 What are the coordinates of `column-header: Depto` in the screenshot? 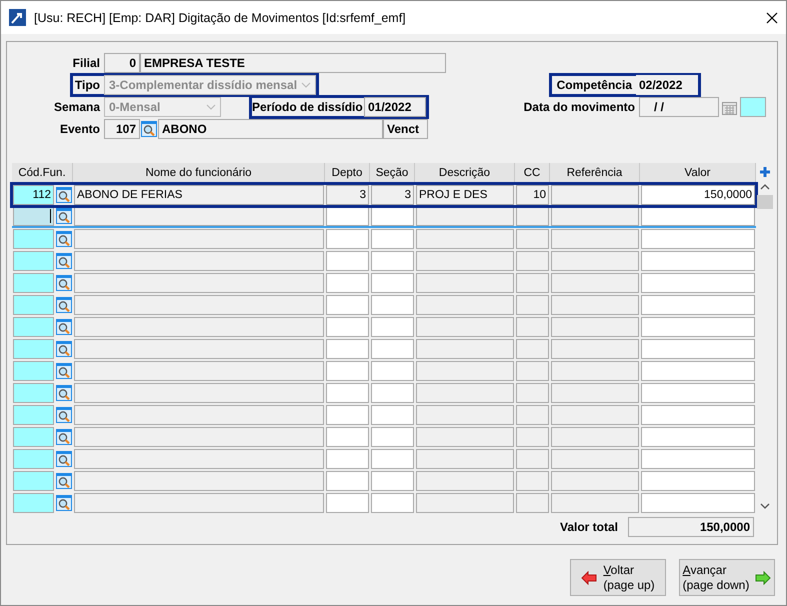 It's located at (347, 173).